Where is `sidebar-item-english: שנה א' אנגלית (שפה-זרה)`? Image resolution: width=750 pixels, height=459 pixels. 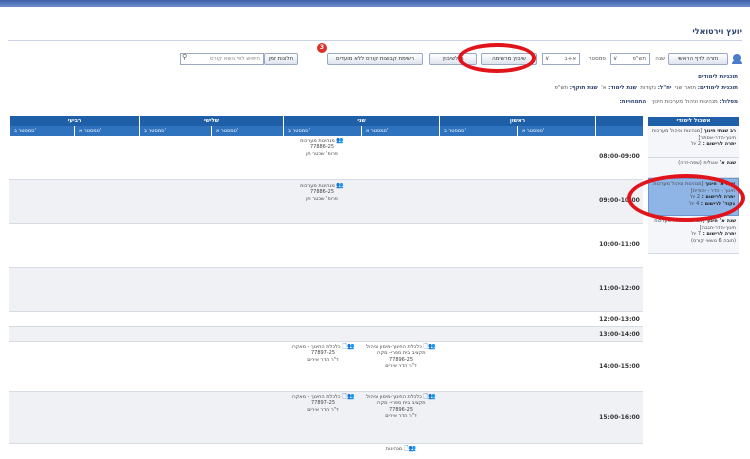
sidebar-item-english: שנה א' אנגלית (שפה-זרה) is located at coordinates (693, 168).